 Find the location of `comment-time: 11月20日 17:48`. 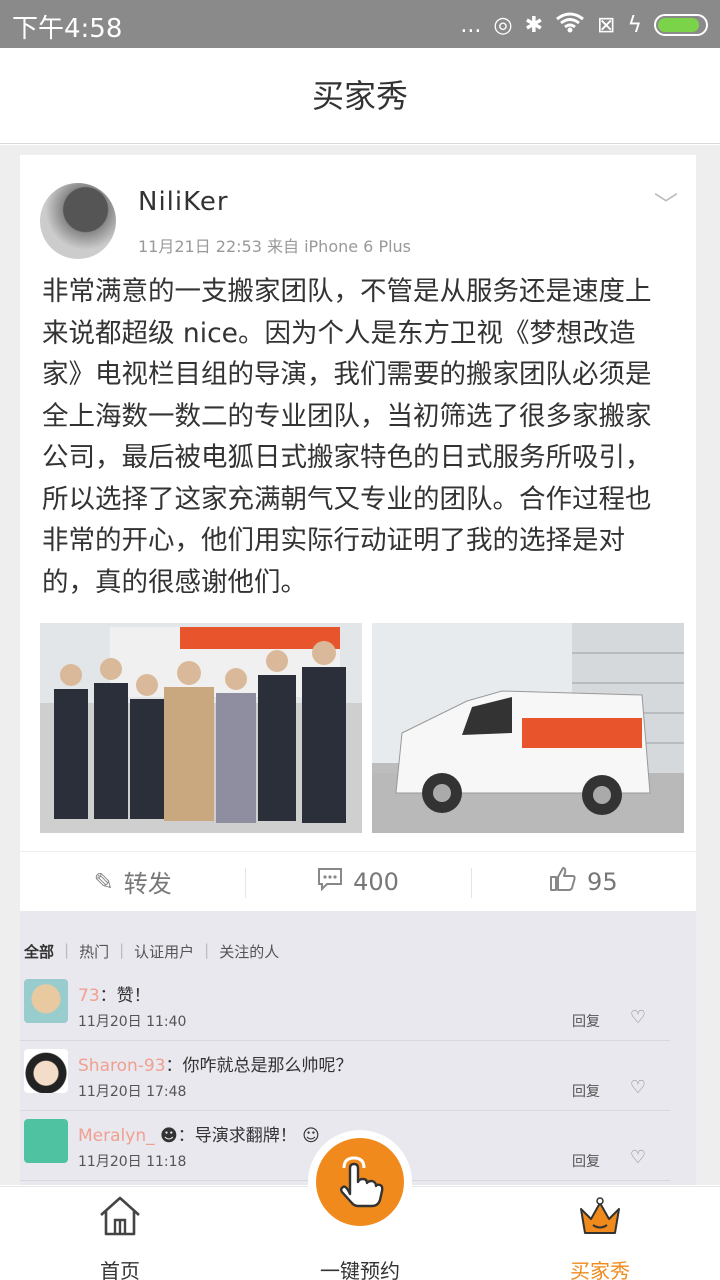

comment-time: 11月20日 17:48 is located at coordinates (132, 1092).